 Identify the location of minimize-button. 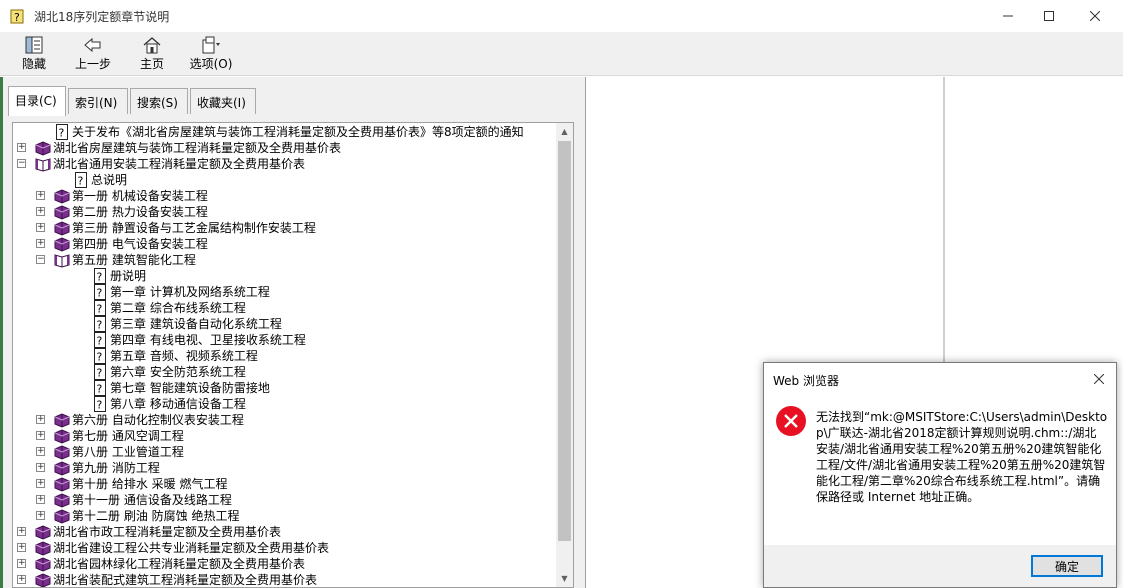
(1008, 16).